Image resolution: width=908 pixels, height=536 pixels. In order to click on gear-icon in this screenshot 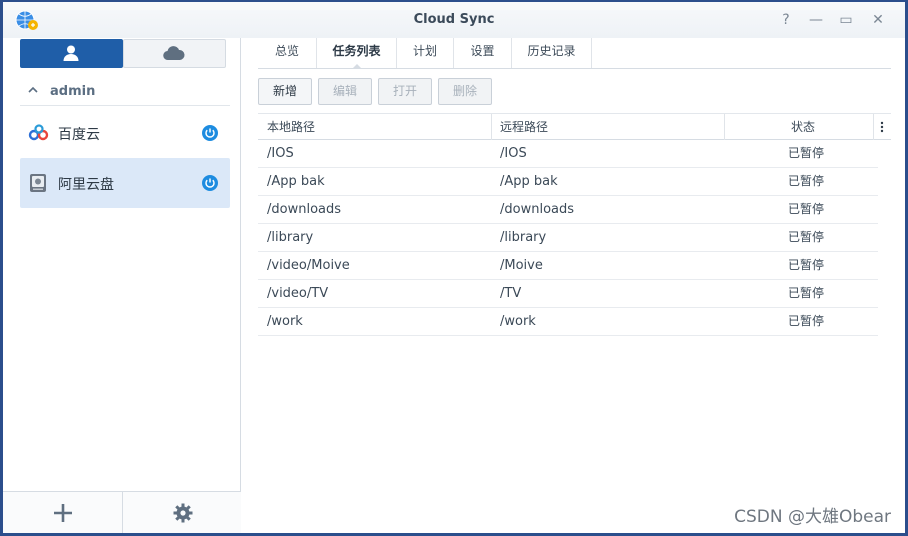, I will do `click(183, 513)`.